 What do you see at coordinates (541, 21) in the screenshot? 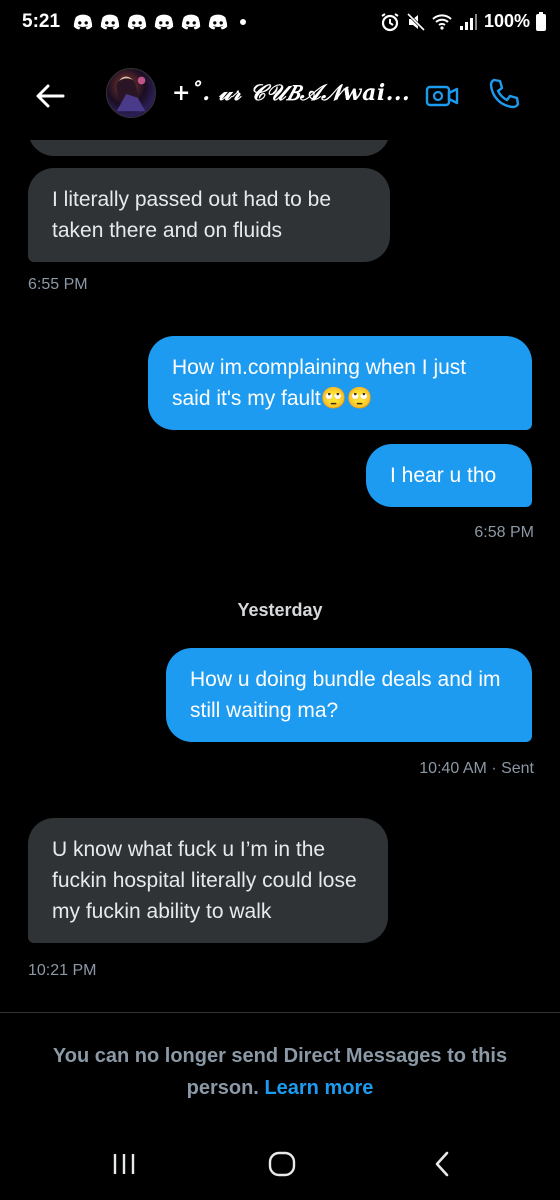
I see `battery-icon` at bounding box center [541, 21].